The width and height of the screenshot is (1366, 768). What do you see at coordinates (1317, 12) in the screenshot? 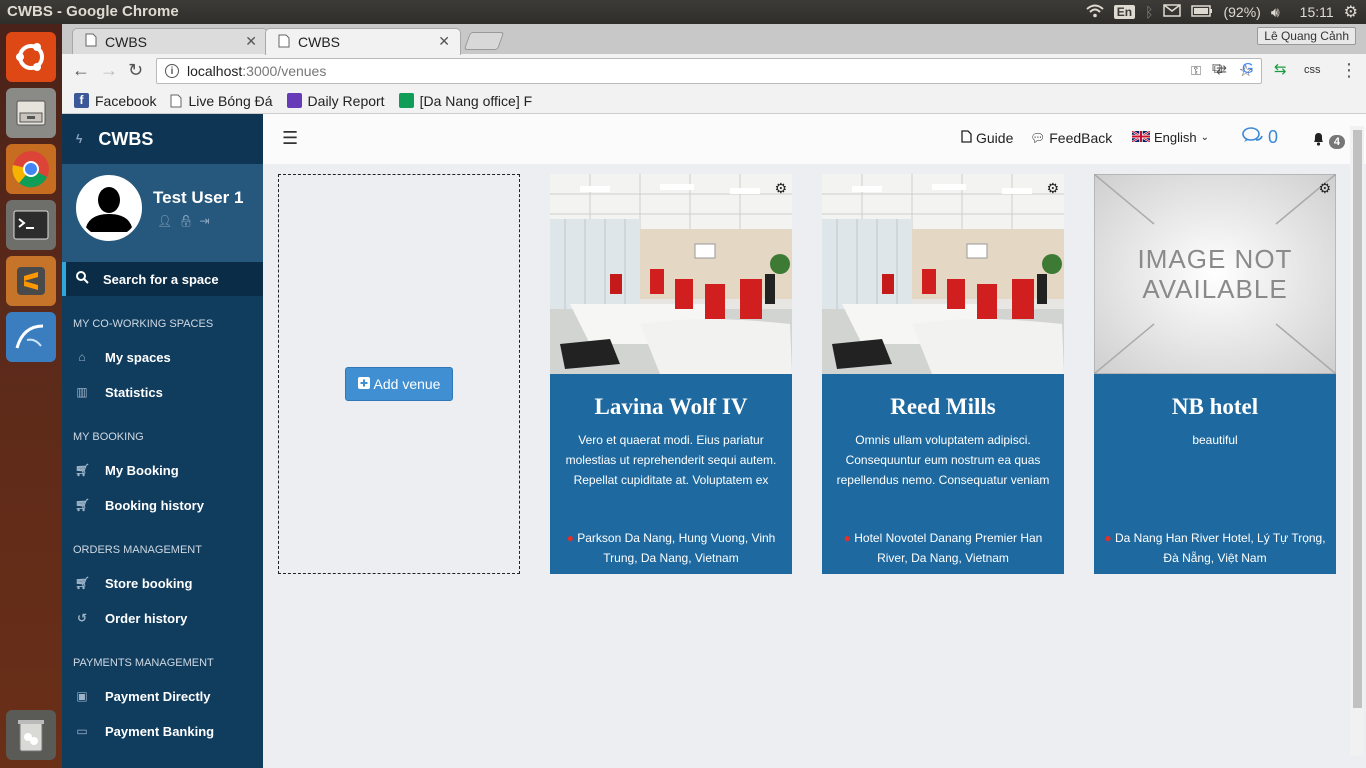
I see `clock: 15:11` at bounding box center [1317, 12].